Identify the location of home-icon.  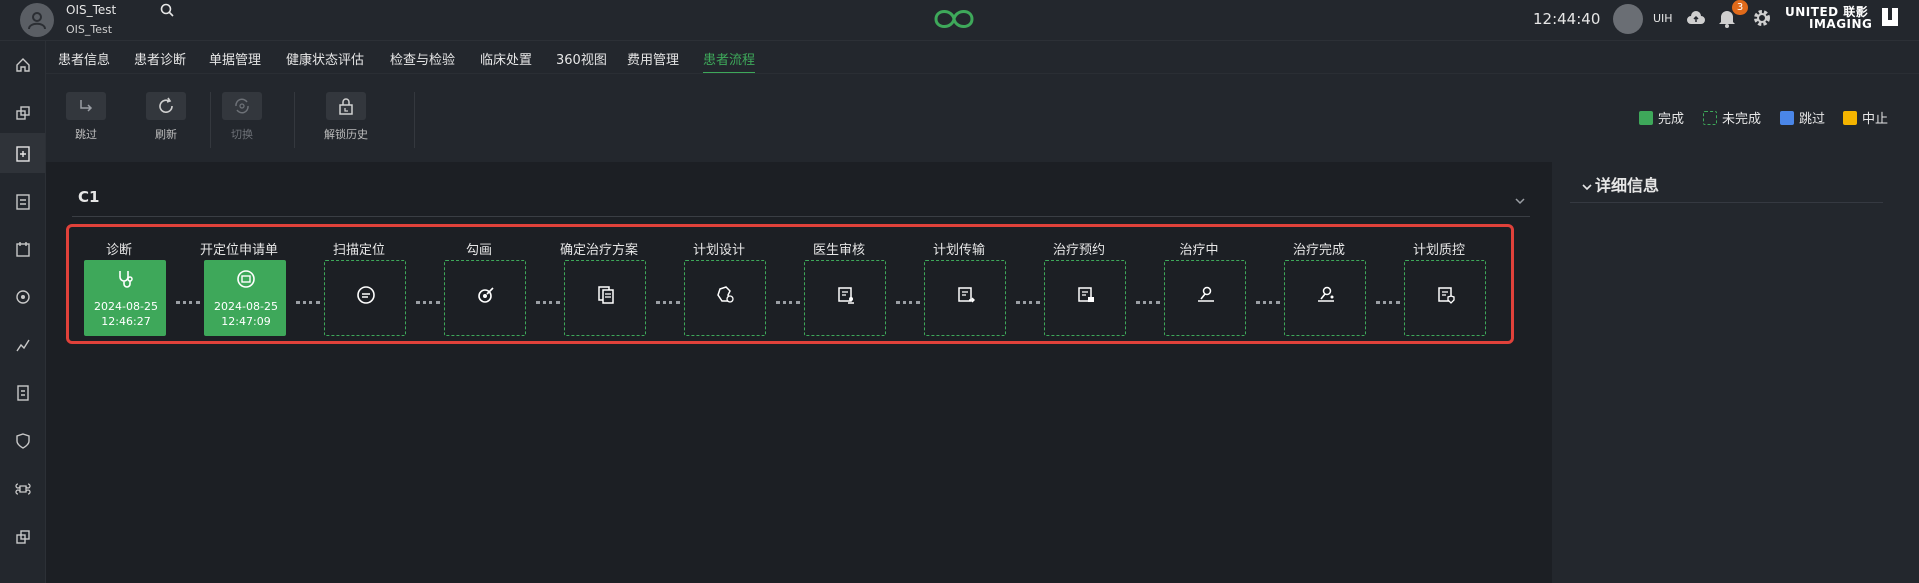
(22, 65).